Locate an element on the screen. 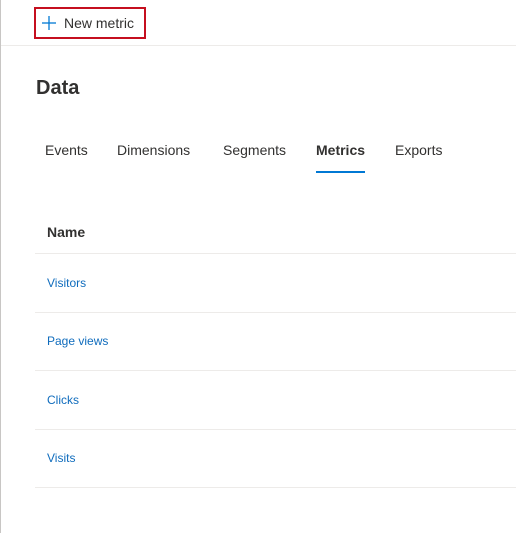  table-row: Visitors is located at coordinates (275, 283).